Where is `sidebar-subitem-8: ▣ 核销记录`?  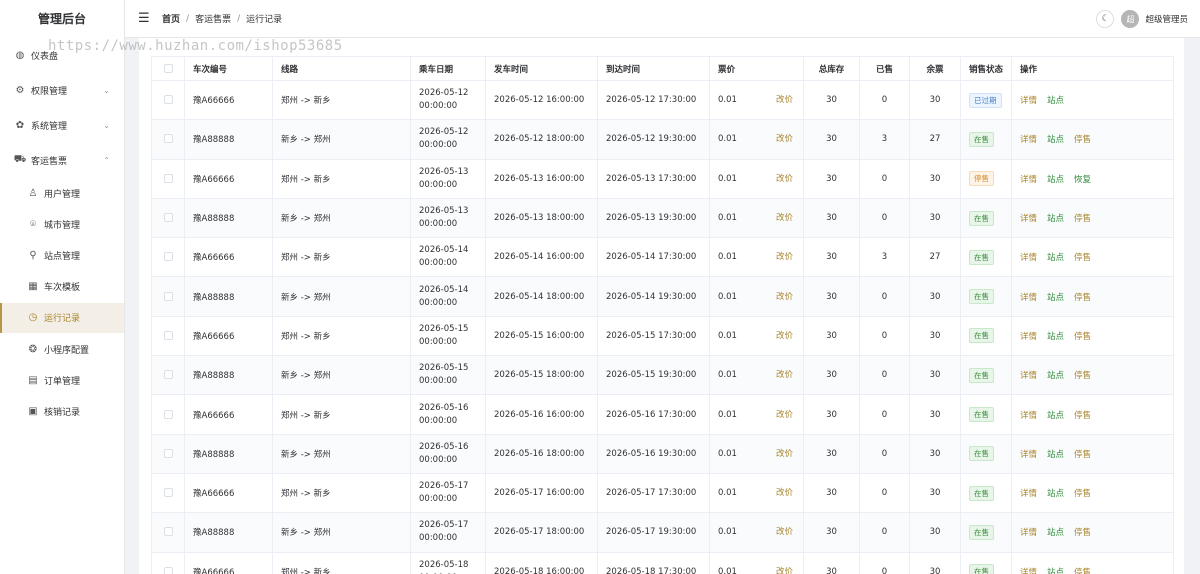 sidebar-subitem-8: ▣ 核销记录 is located at coordinates (62, 411).